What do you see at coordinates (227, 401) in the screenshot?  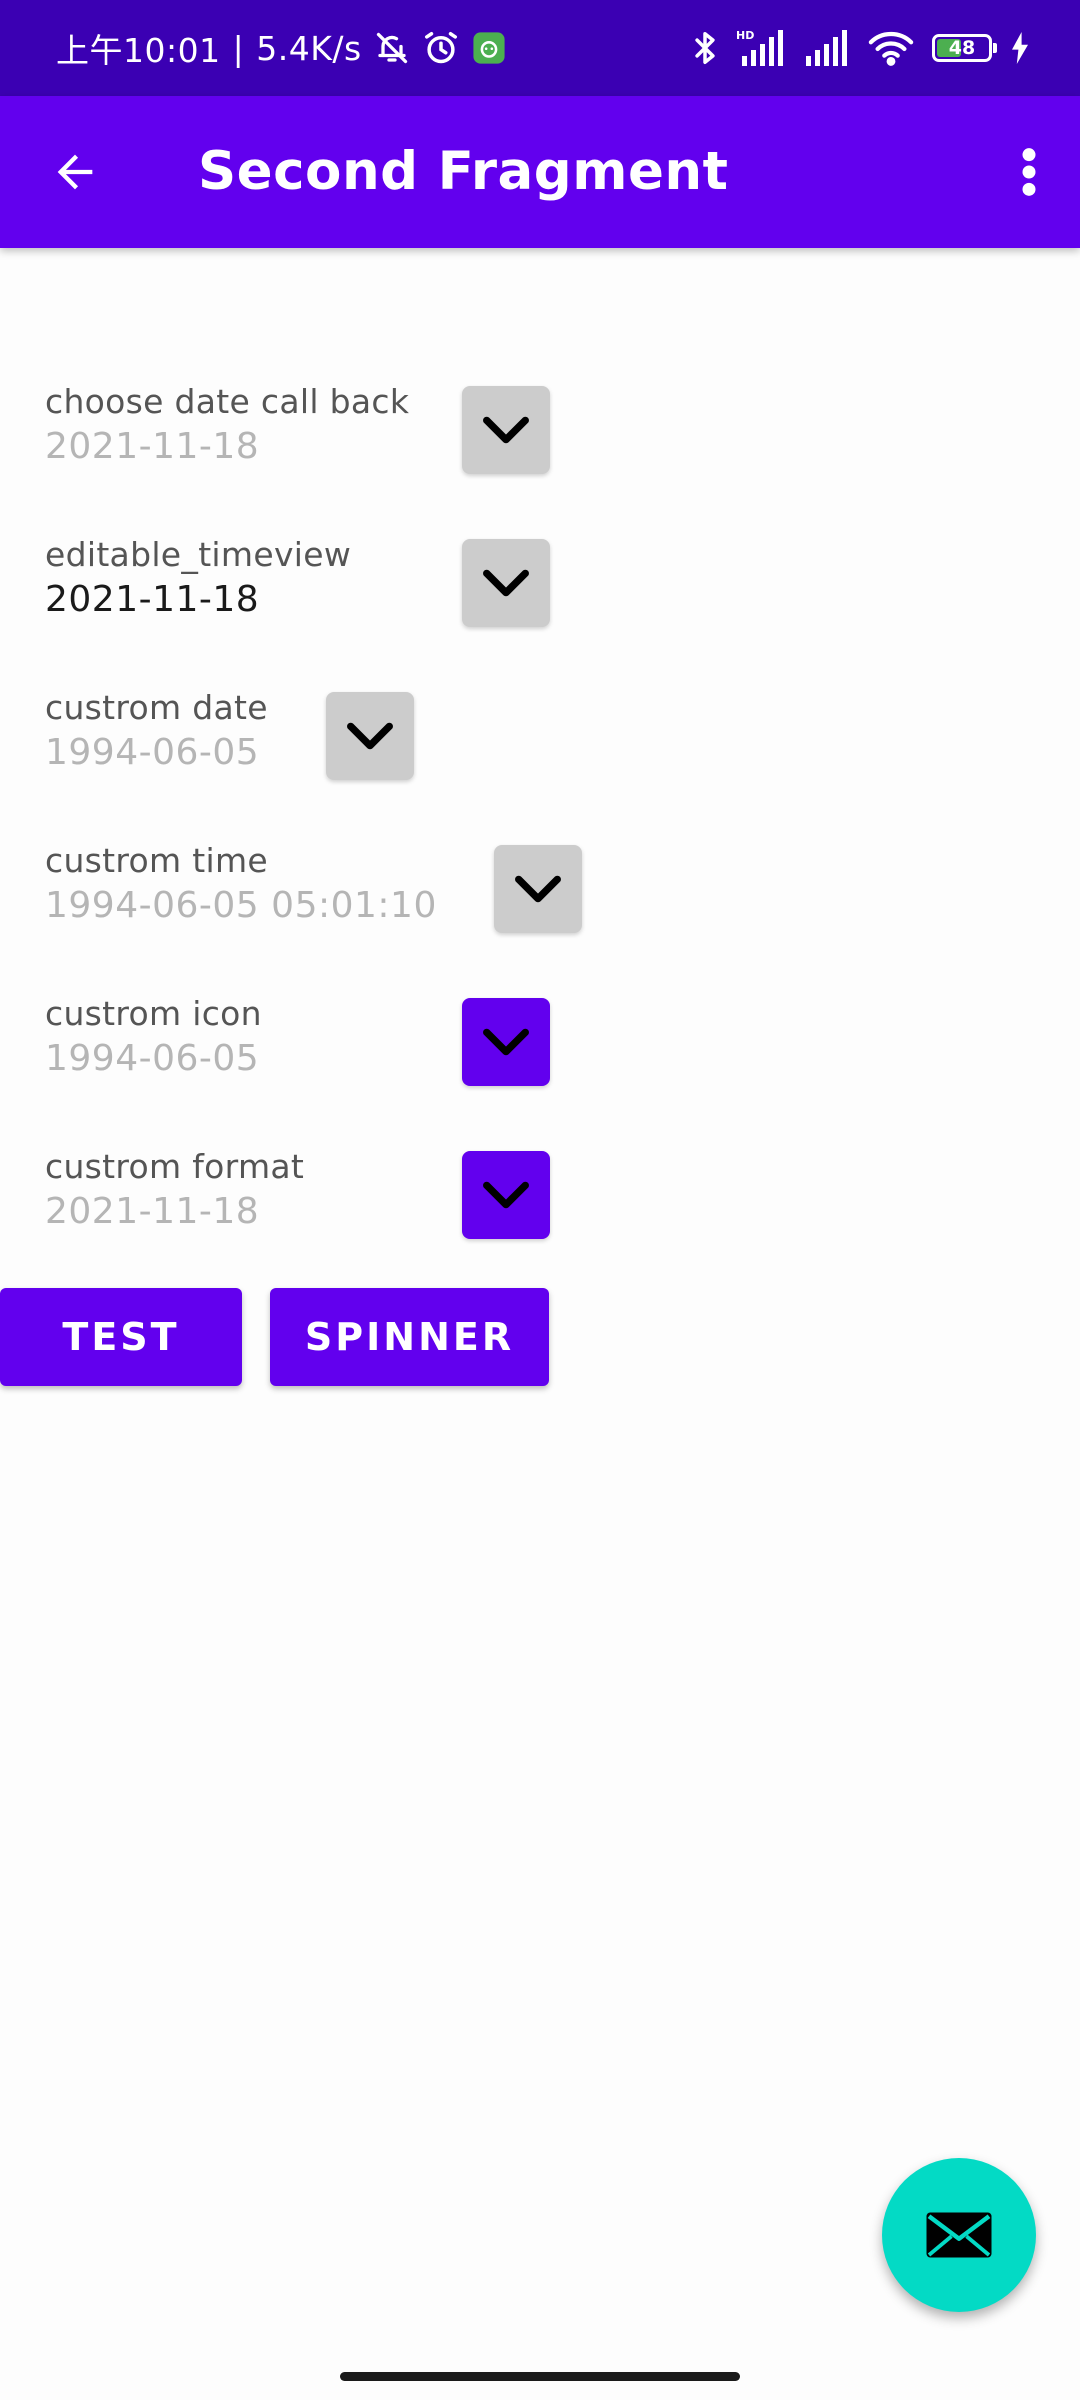 I see `row-label: choose date call back` at bounding box center [227, 401].